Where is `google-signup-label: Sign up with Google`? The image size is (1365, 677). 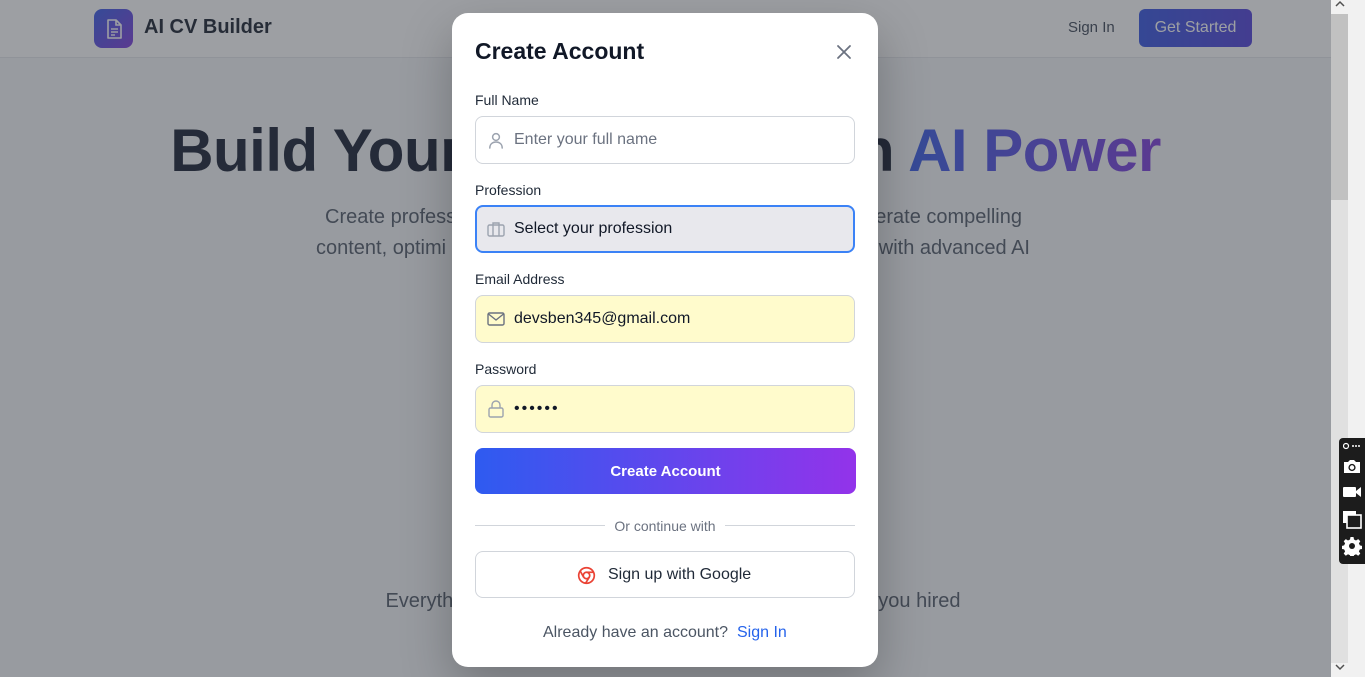
google-signup-label: Sign up with Google is located at coordinates (680, 574).